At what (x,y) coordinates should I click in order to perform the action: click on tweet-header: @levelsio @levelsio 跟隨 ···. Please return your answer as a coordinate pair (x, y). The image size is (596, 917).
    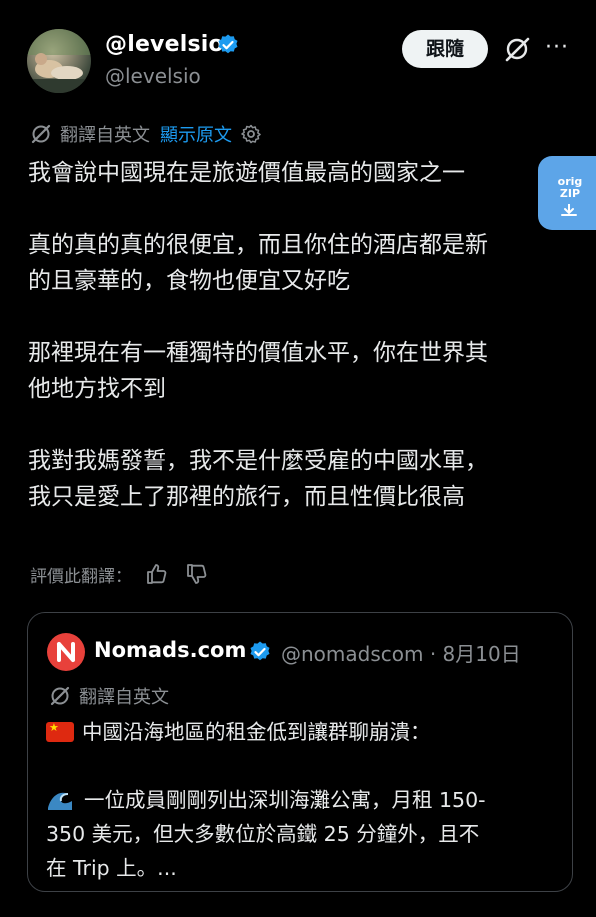
    Looking at the image, I should click on (298, 55).